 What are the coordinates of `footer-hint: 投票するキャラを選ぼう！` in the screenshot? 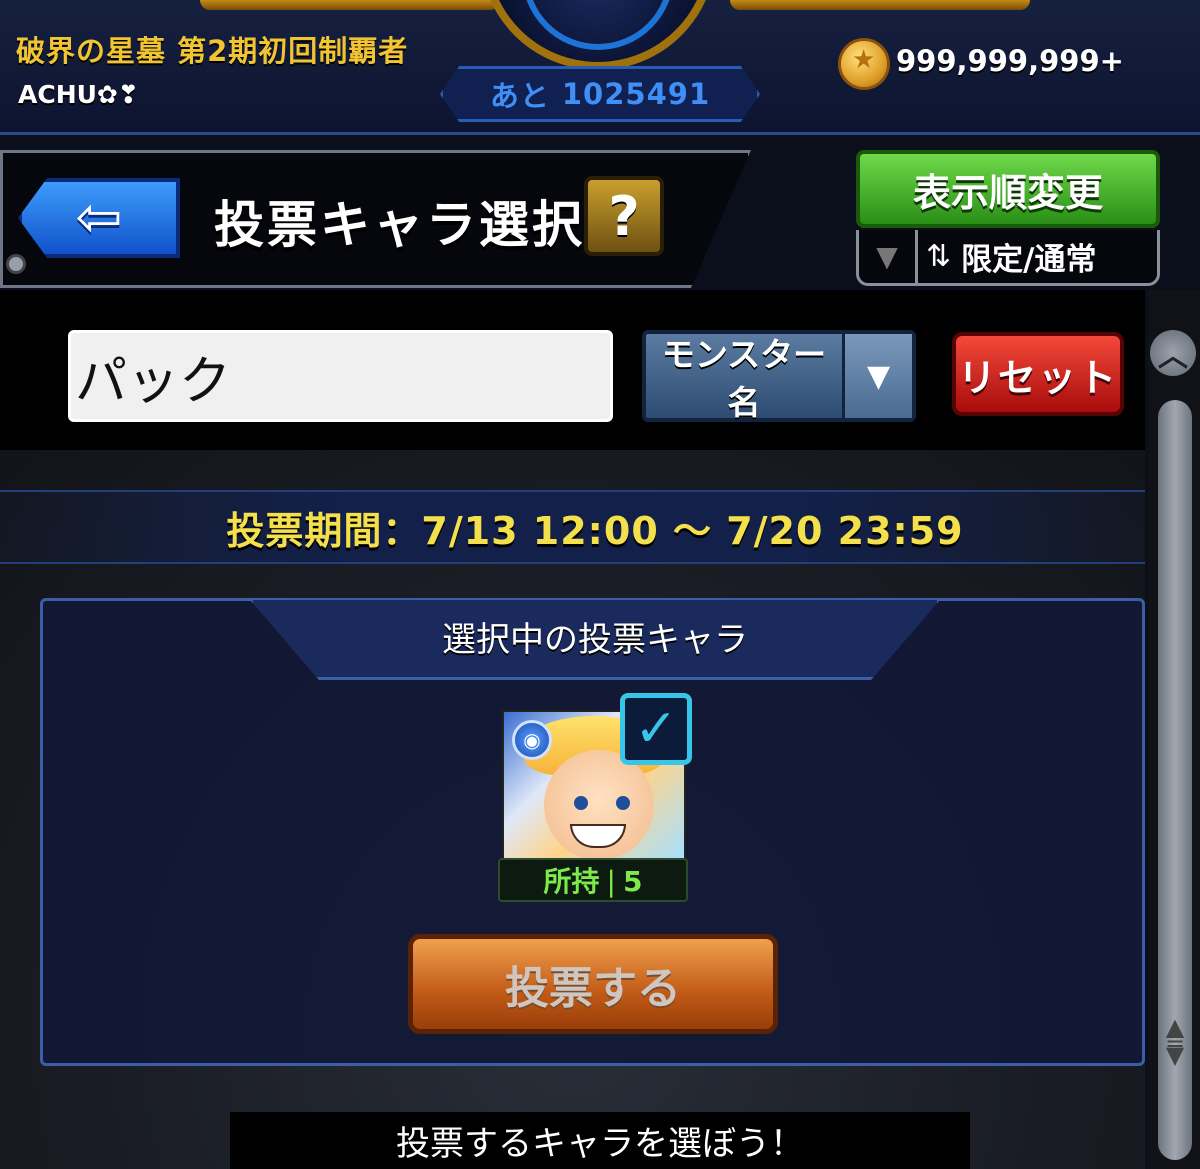 It's located at (600, 1144).